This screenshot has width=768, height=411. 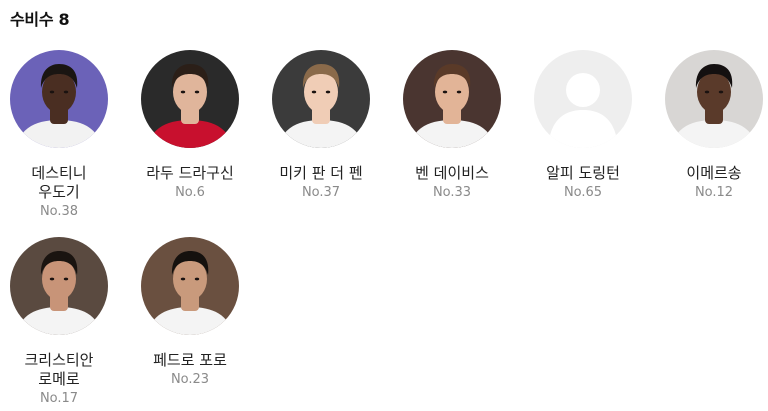 What do you see at coordinates (583, 99) in the screenshot?
I see `default-avatar-icon` at bounding box center [583, 99].